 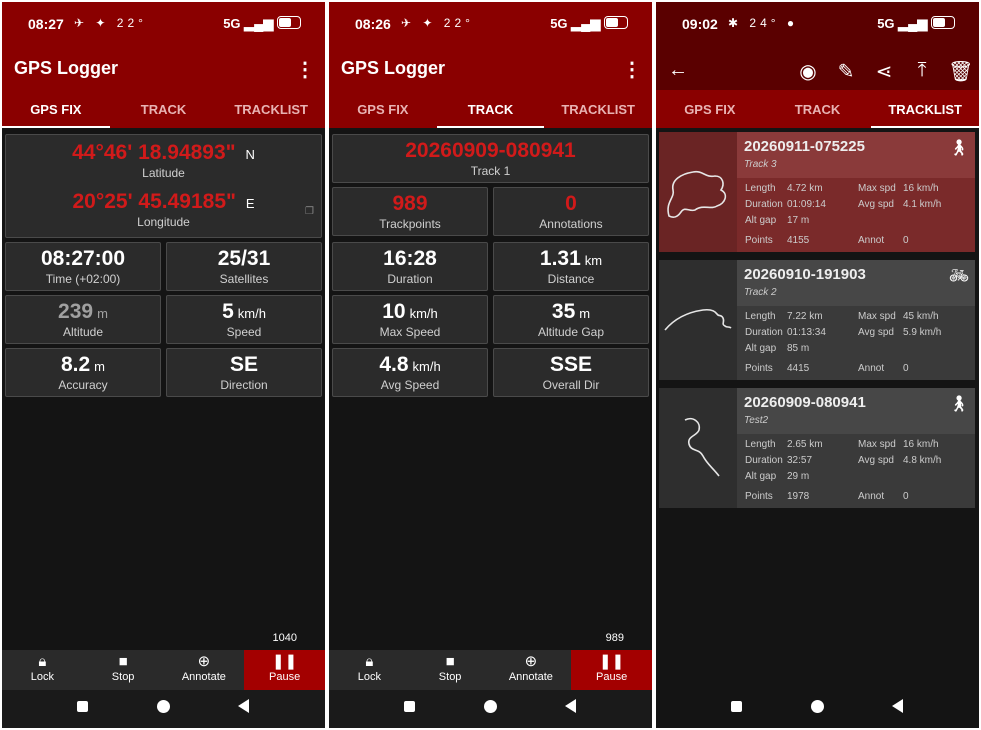 I want to click on max-speed-row: 10 km/h, so click(x=410, y=312).